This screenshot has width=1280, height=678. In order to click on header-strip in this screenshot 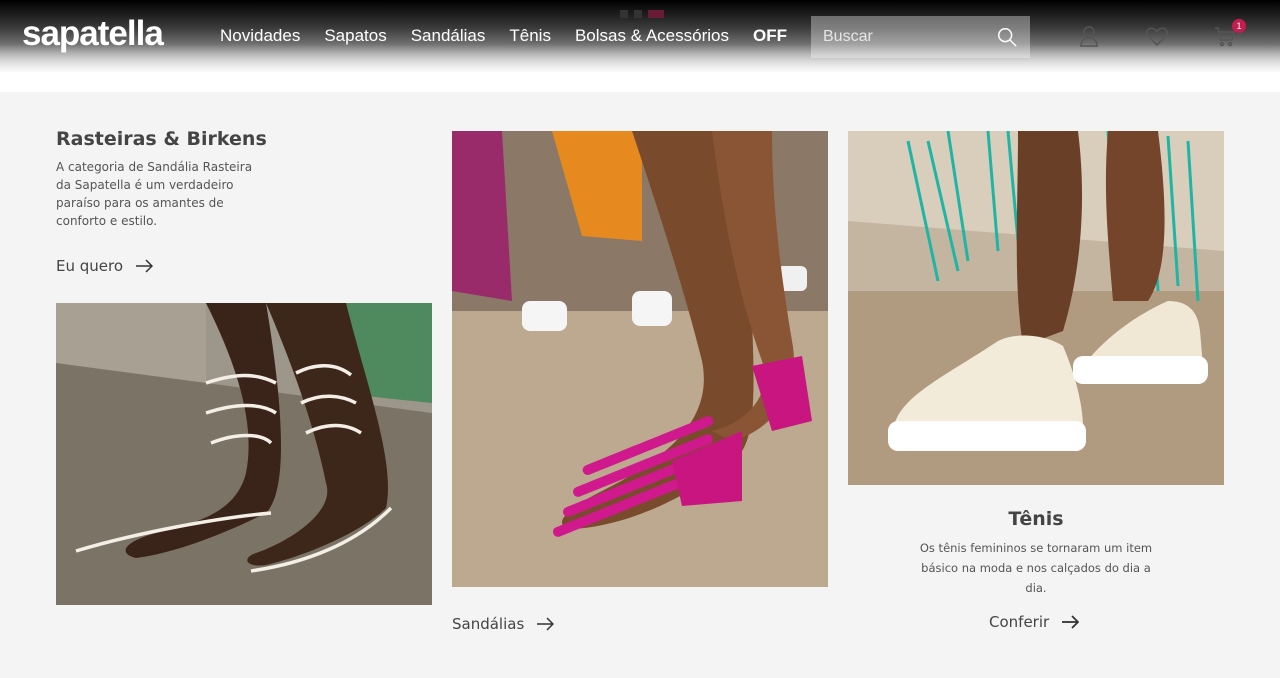, I will do `click(640, 82)`.